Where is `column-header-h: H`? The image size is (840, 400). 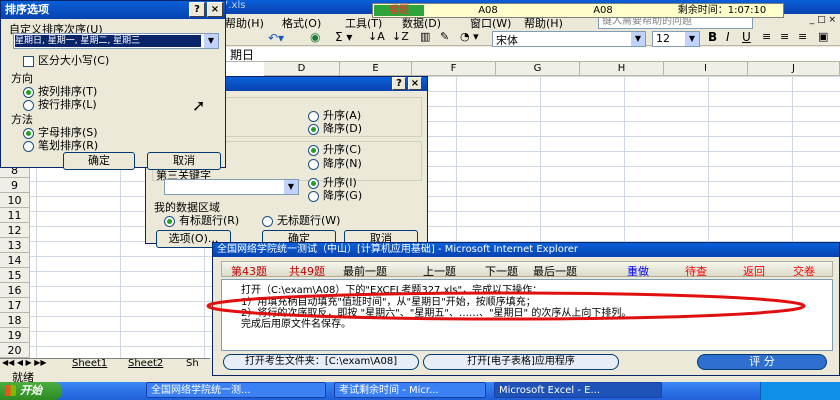
column-header-h: H is located at coordinates (622, 69).